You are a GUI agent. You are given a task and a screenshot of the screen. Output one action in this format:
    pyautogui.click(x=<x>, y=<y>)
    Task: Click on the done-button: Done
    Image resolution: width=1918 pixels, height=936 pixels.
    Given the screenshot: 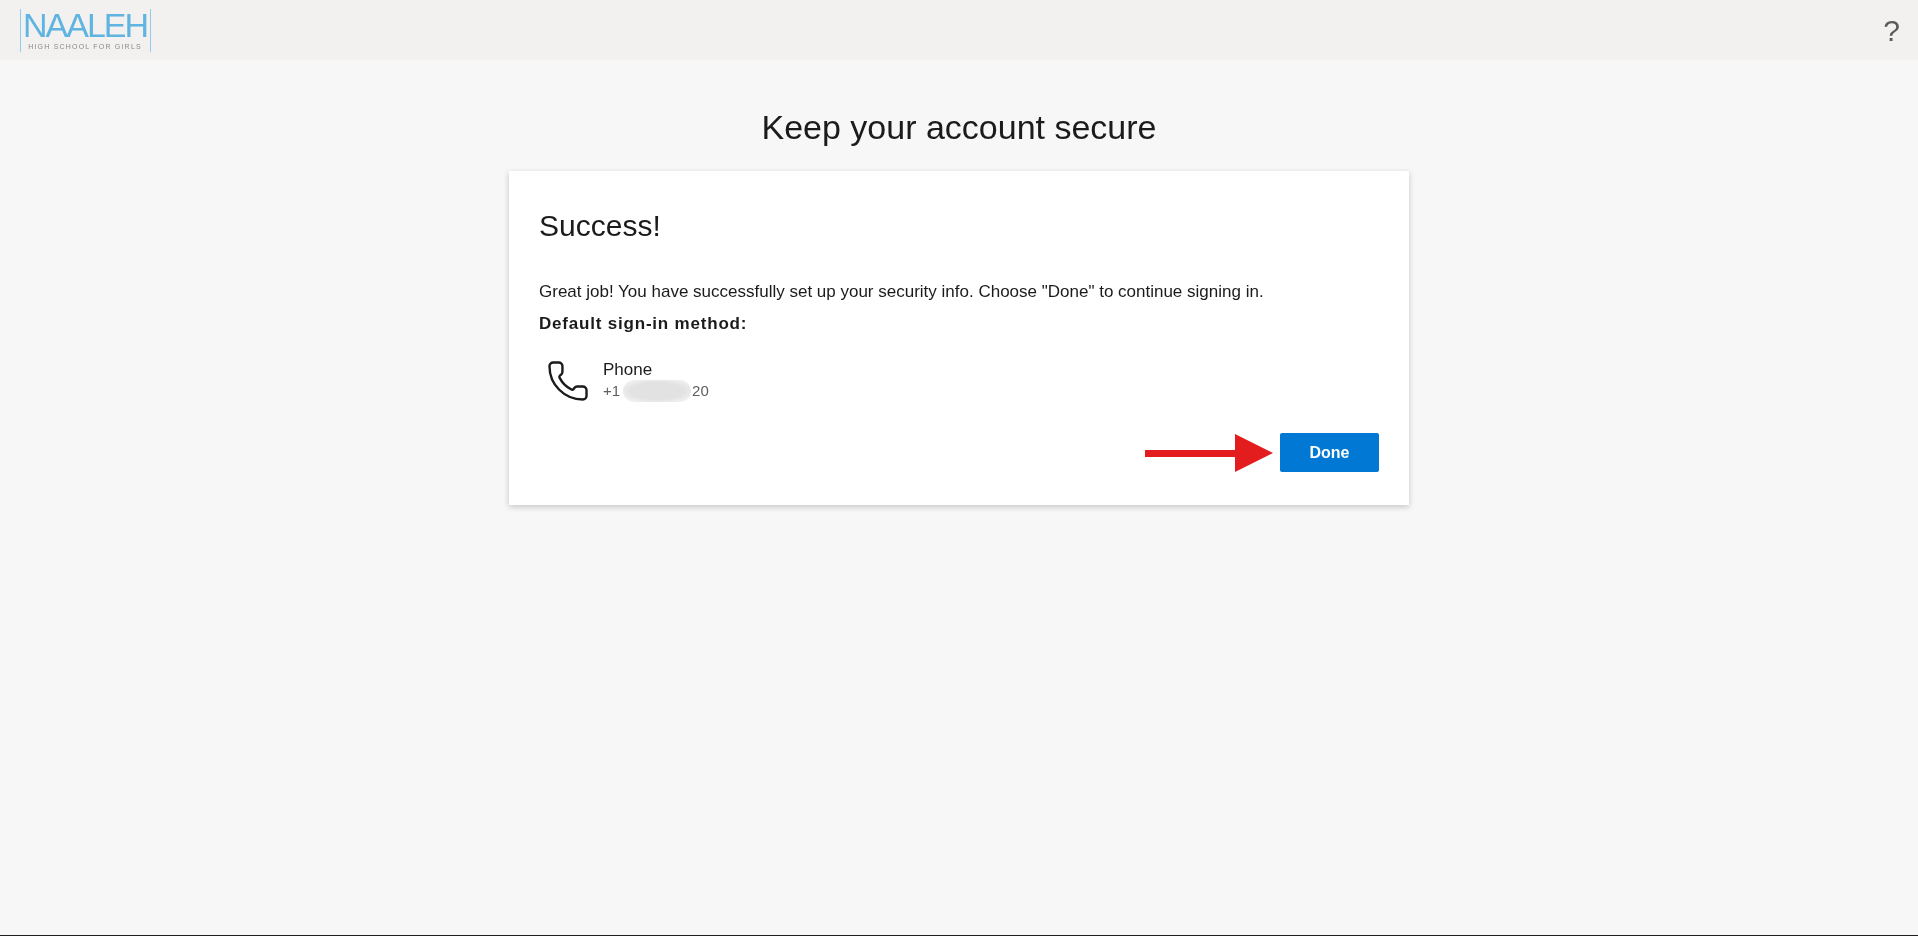 What is the action you would take?
    pyautogui.click(x=1329, y=452)
    